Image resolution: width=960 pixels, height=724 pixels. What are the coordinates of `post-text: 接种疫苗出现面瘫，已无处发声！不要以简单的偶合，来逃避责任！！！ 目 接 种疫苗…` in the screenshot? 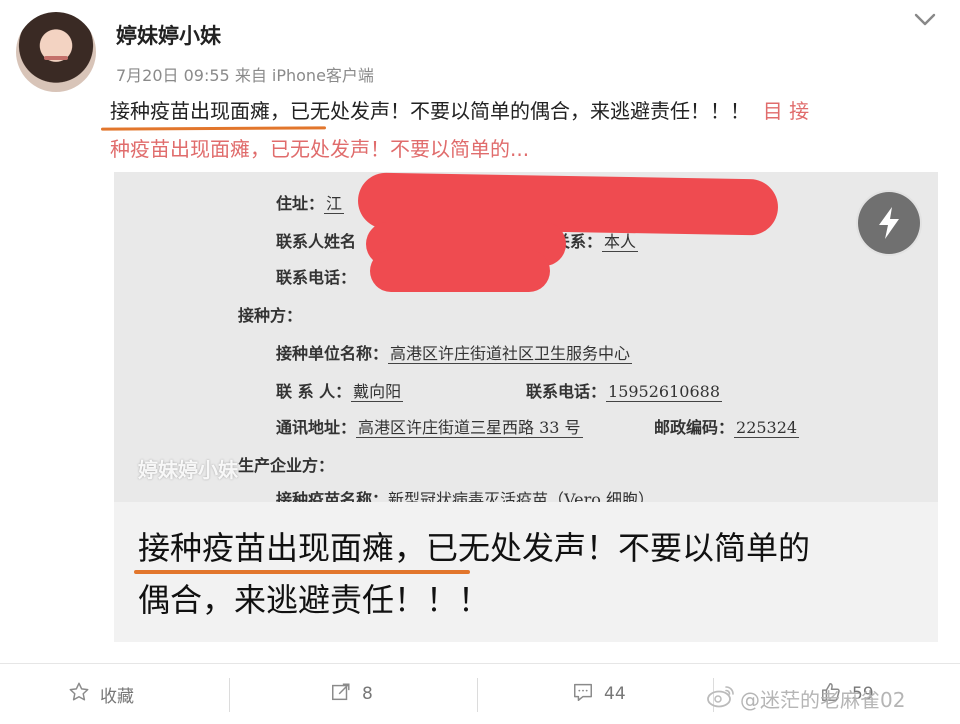 It's located at (525, 130).